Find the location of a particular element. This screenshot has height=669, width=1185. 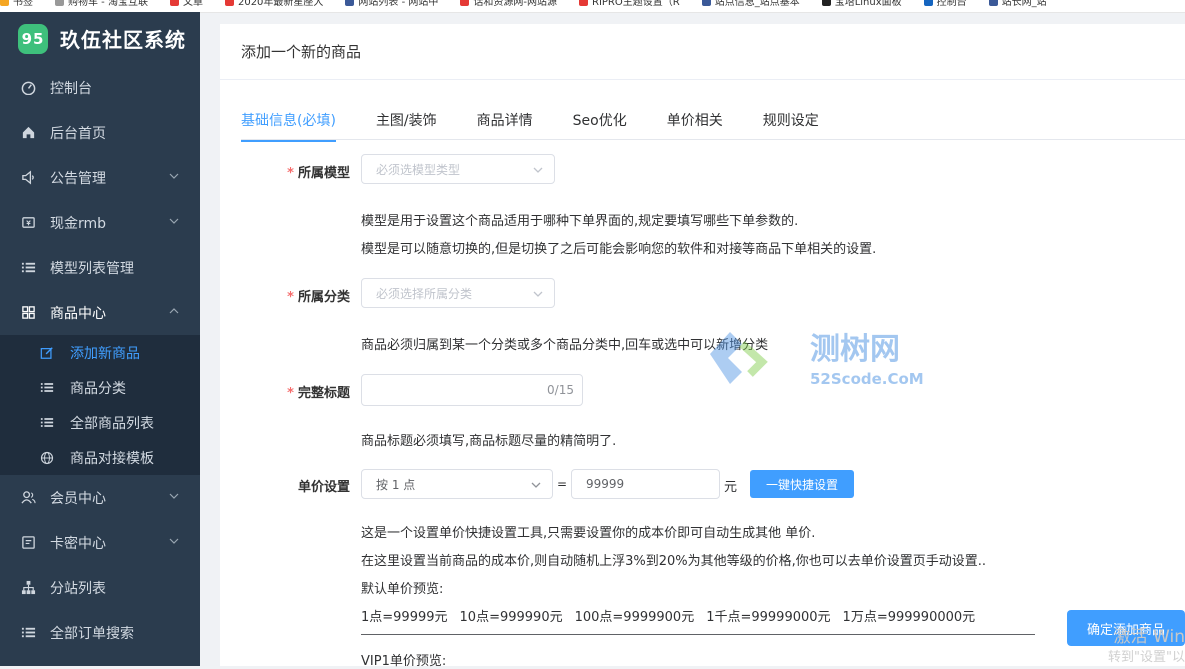

bookmark-label: RIPRO主题设置（R is located at coordinates (636, 4).